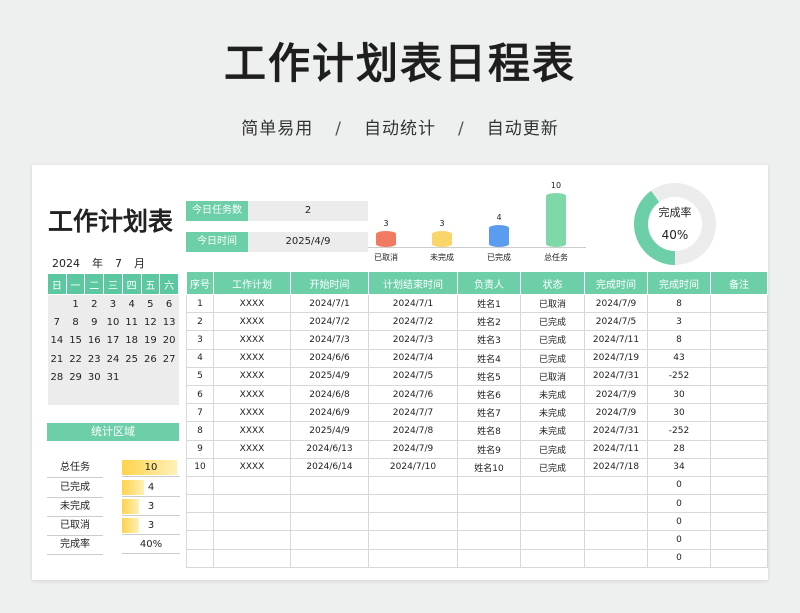  Describe the element at coordinates (57, 359) in the screenshot. I see `calendar-day: 21` at that location.